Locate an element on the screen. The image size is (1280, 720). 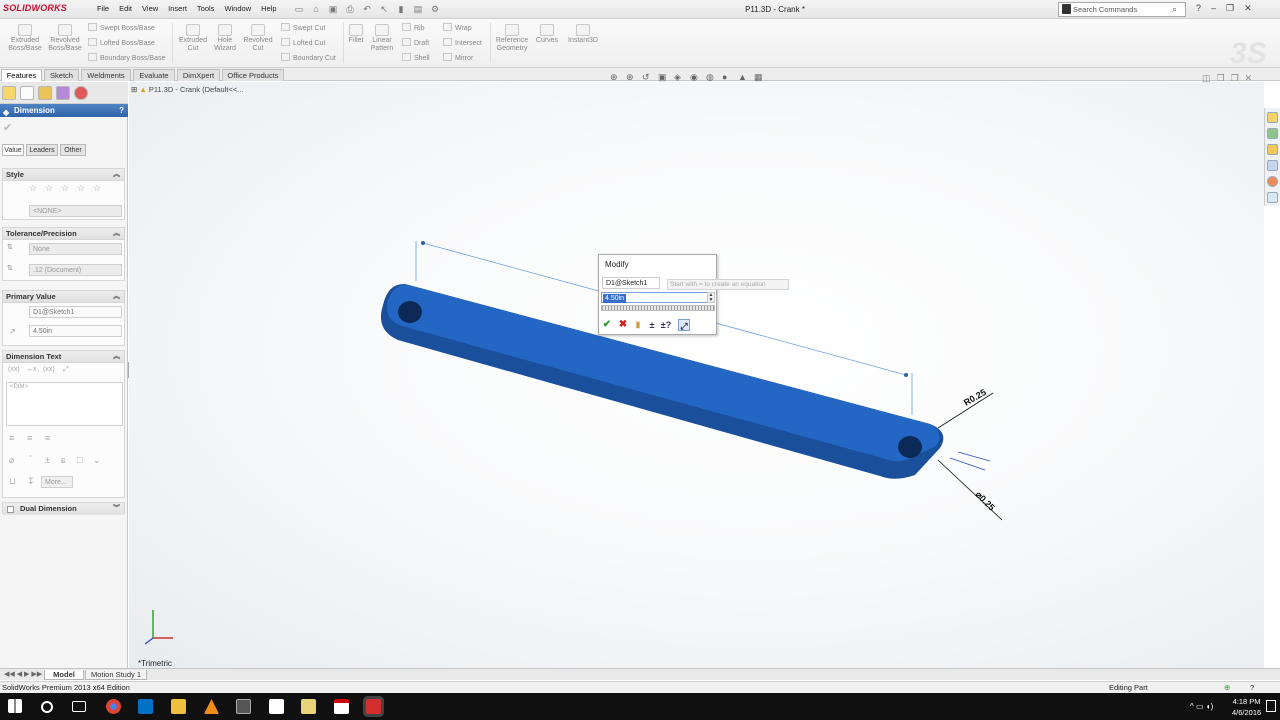
model-tabs: ◀◀ ◀ ▶ ▶▶ Model Motion Study 1 is located at coordinates (640, 674).